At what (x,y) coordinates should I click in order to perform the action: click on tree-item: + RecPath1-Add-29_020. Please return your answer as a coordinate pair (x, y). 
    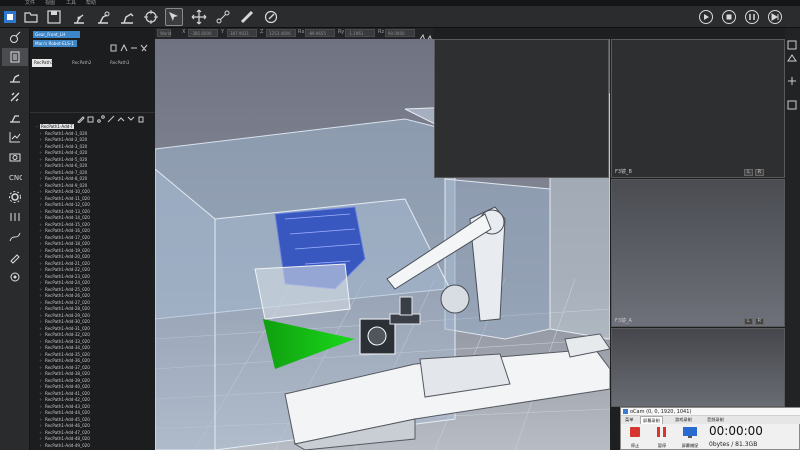
    Looking at the image, I should click on (65, 316).